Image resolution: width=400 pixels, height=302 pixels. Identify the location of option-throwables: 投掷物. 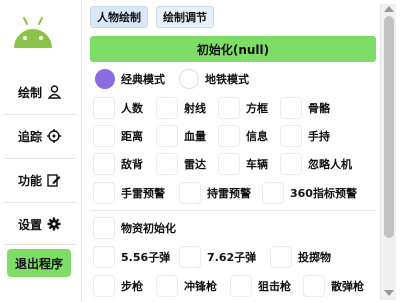
(300, 257).